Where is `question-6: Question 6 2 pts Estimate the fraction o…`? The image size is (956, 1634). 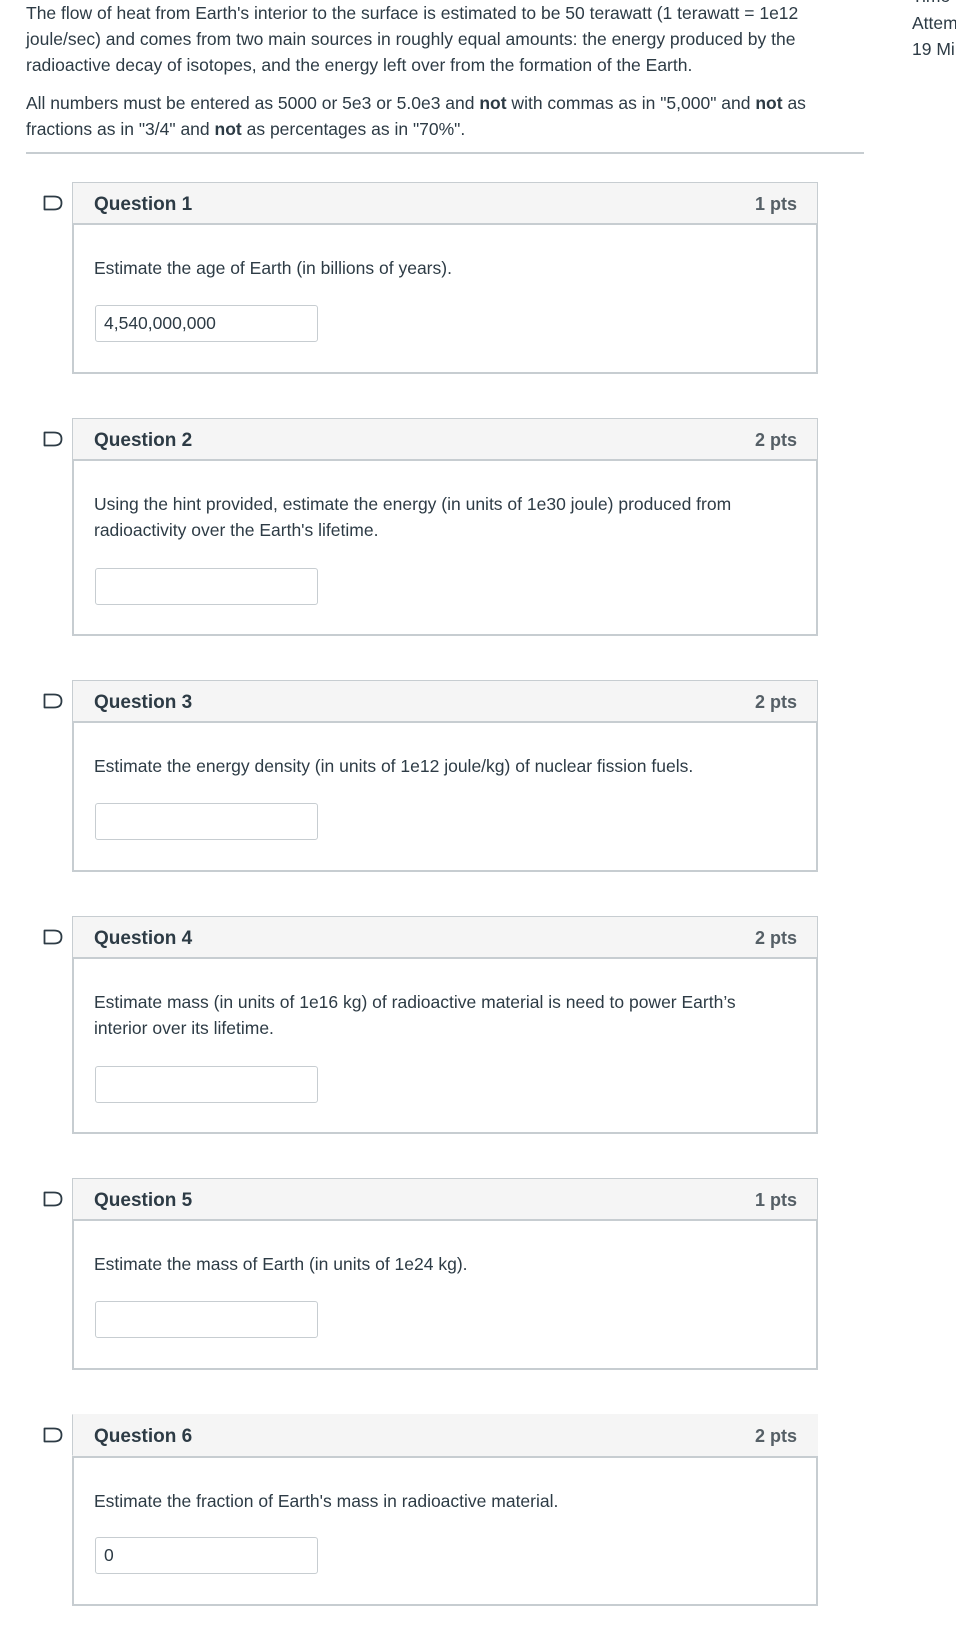 question-6: Question 6 2 pts Estimate the fraction o… is located at coordinates (430, 1510).